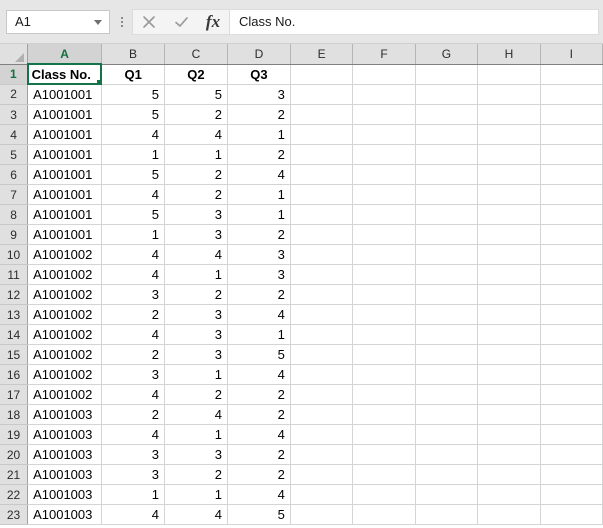 The width and height of the screenshot is (603, 528). Describe the element at coordinates (322, 274) in the screenshot. I see `cell-E11` at that location.